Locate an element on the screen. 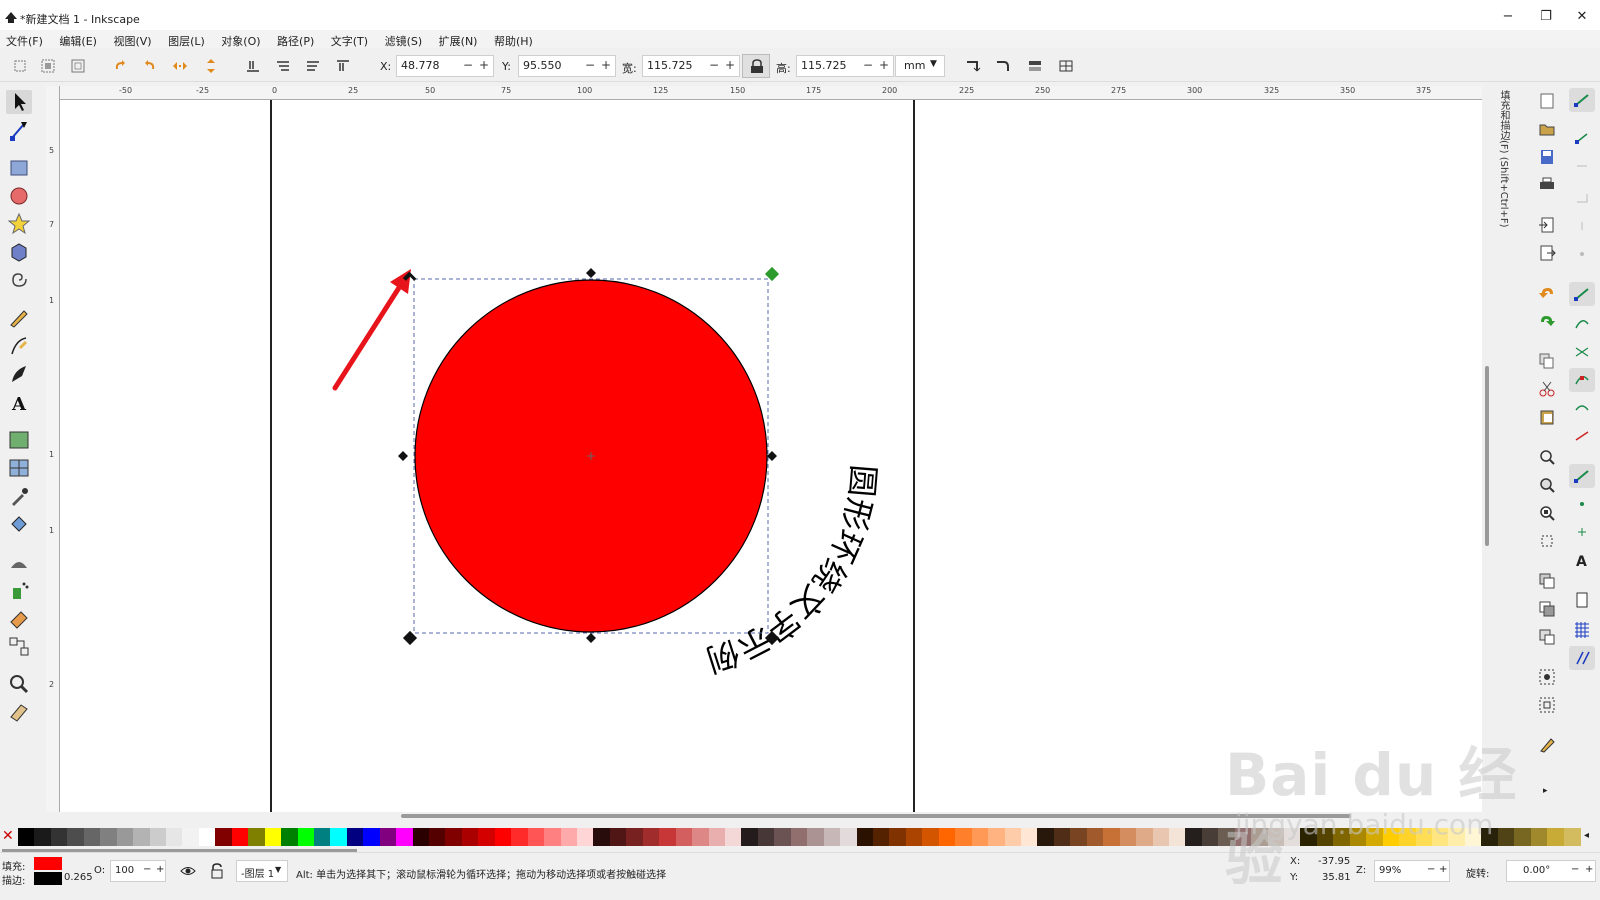  menu-filters: 滤镜(S) is located at coordinates (401, 39).